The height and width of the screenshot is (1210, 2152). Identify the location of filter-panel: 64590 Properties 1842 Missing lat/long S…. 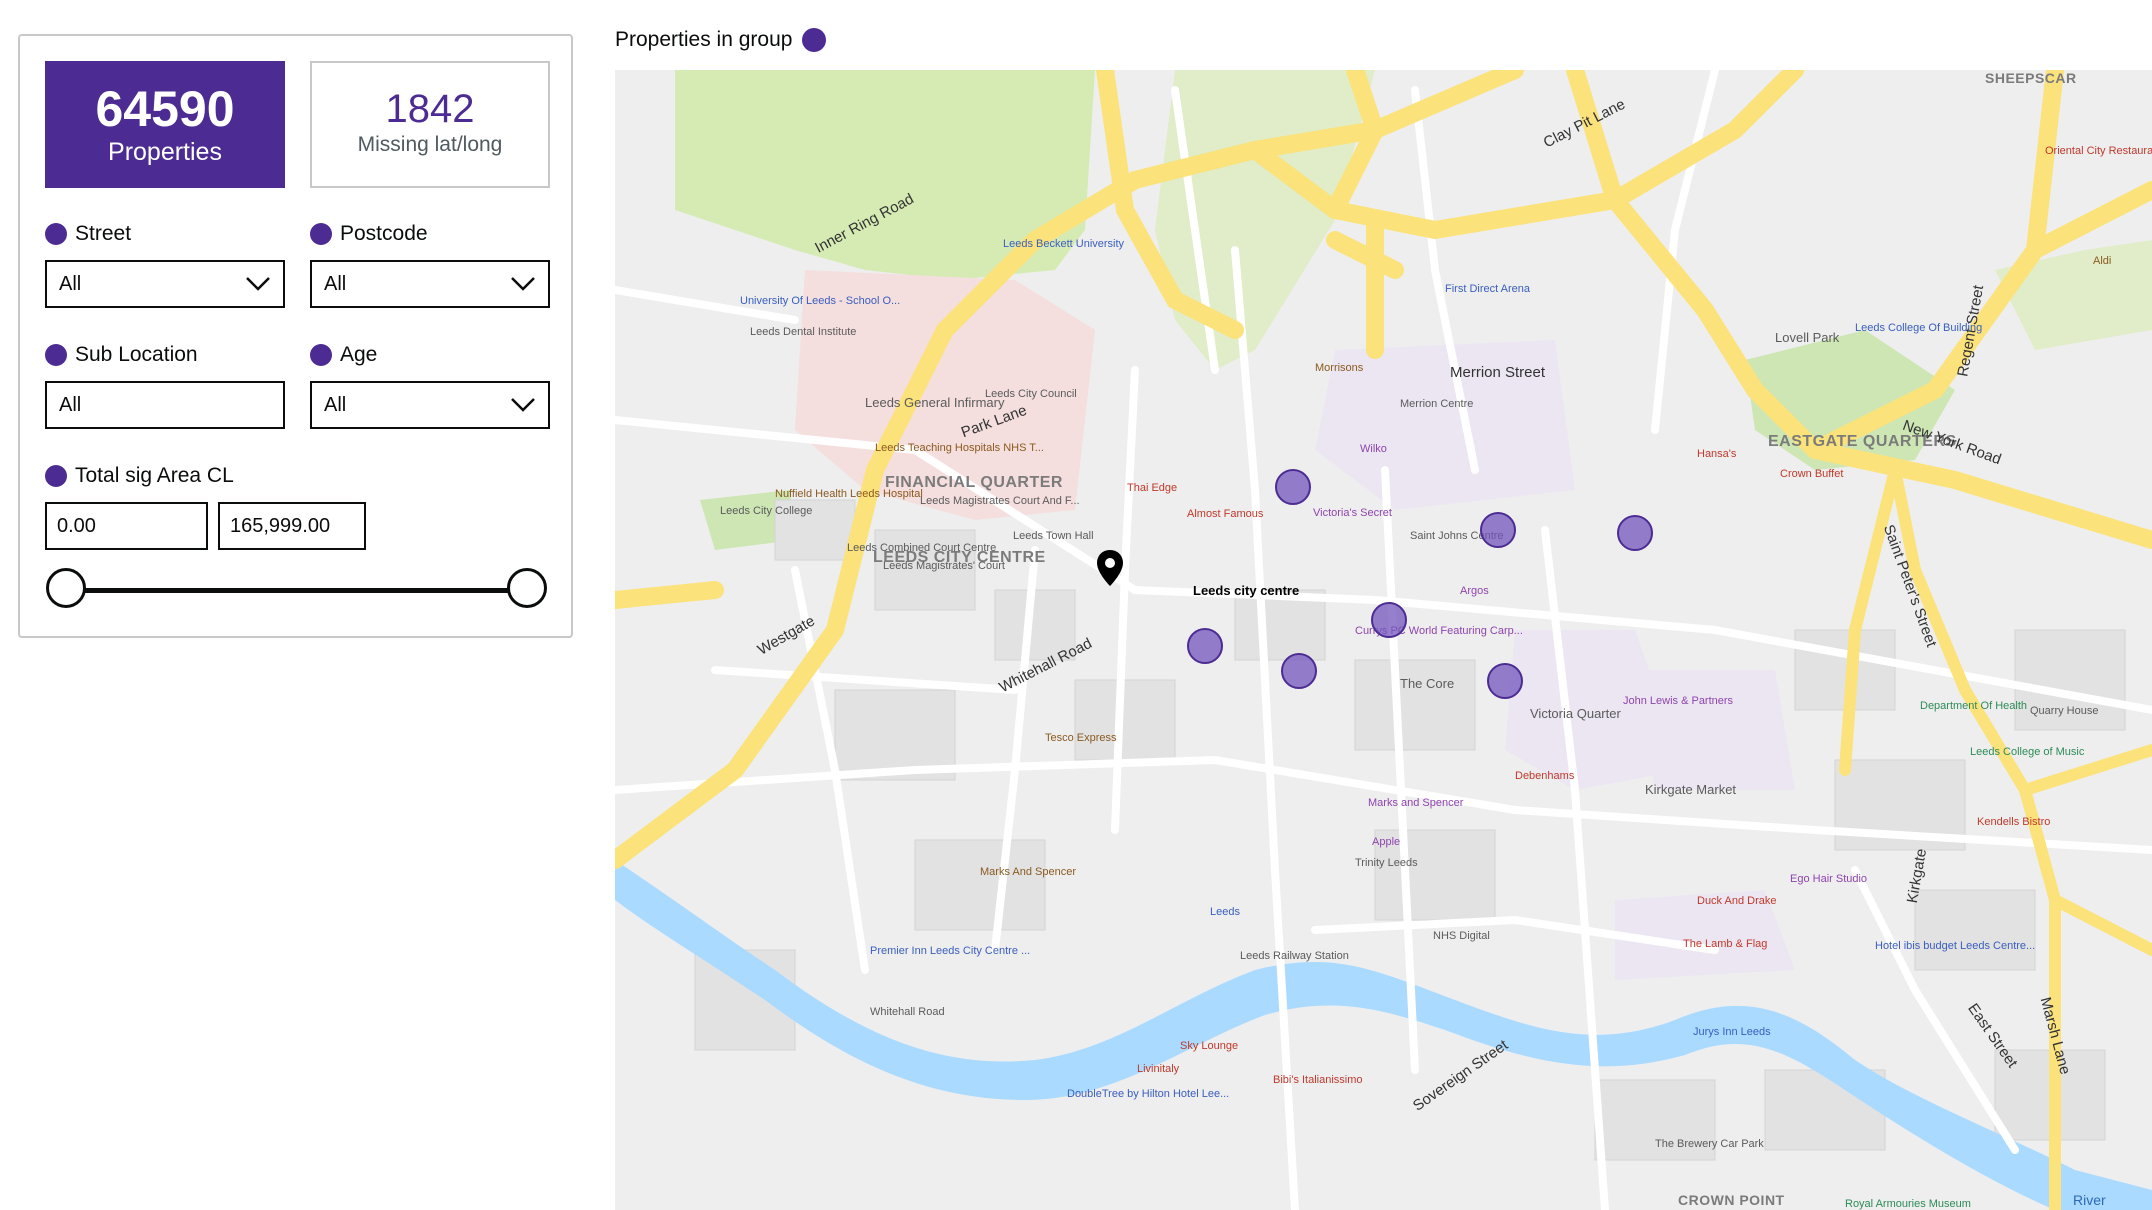
(295, 336).